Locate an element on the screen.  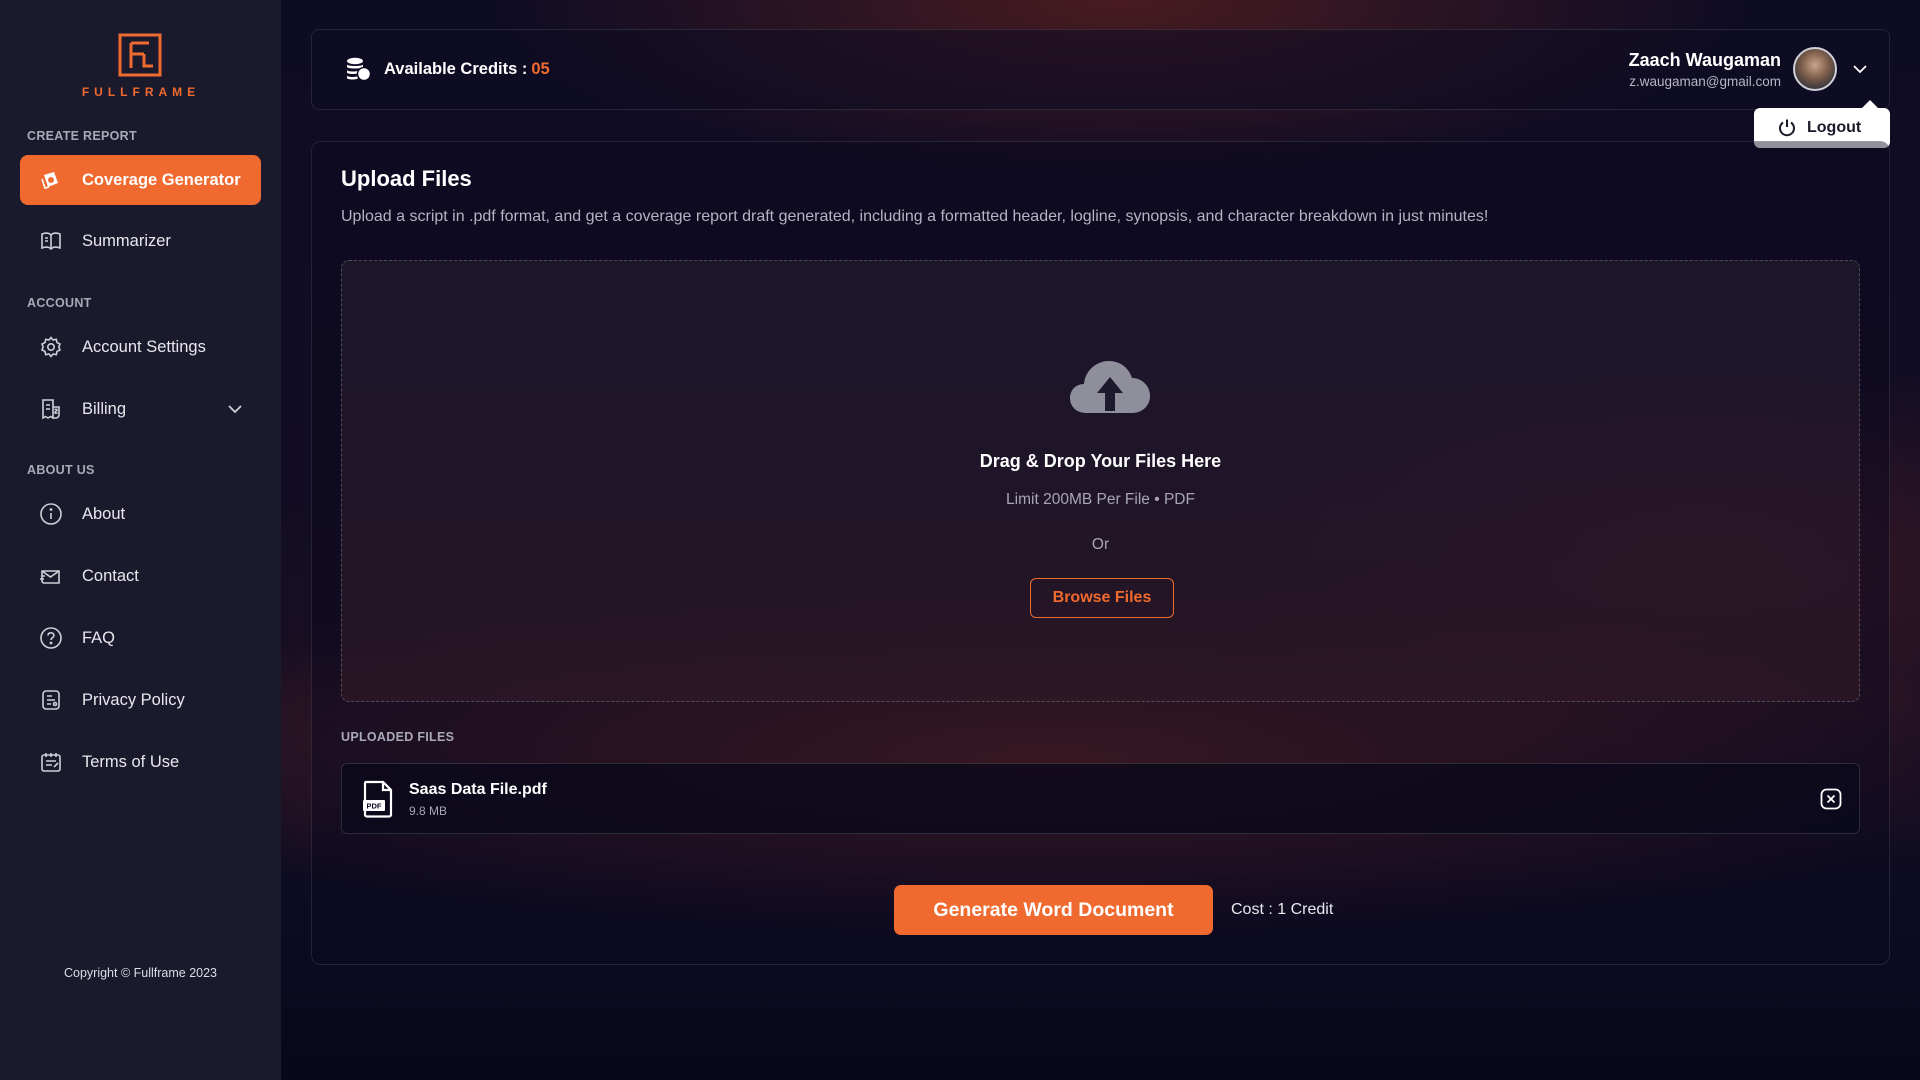
copyright: Copyright © Fullframe 2023 is located at coordinates (140, 973).